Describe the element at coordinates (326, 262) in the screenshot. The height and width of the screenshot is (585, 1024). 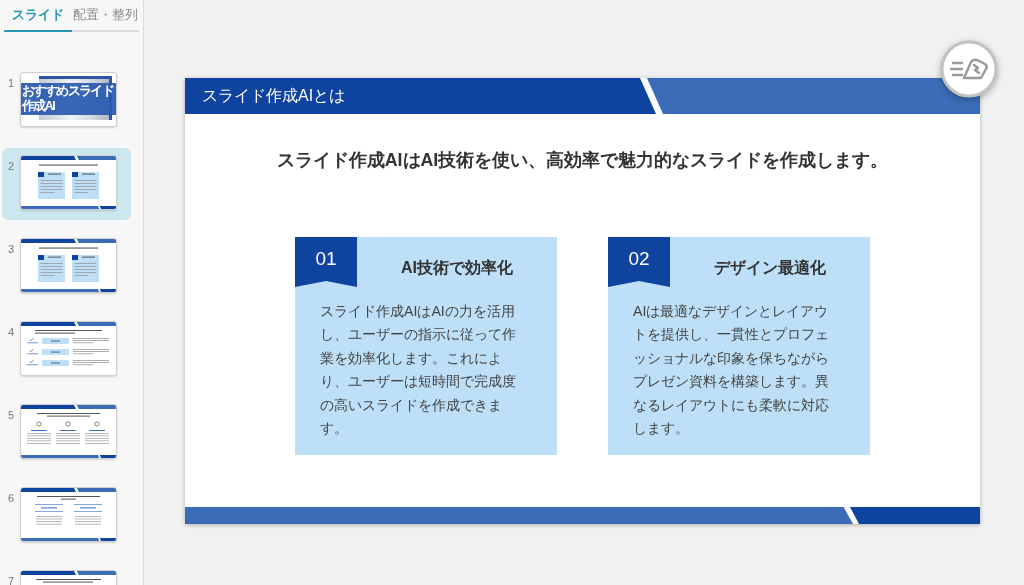
I see `number-badge: 01` at that location.